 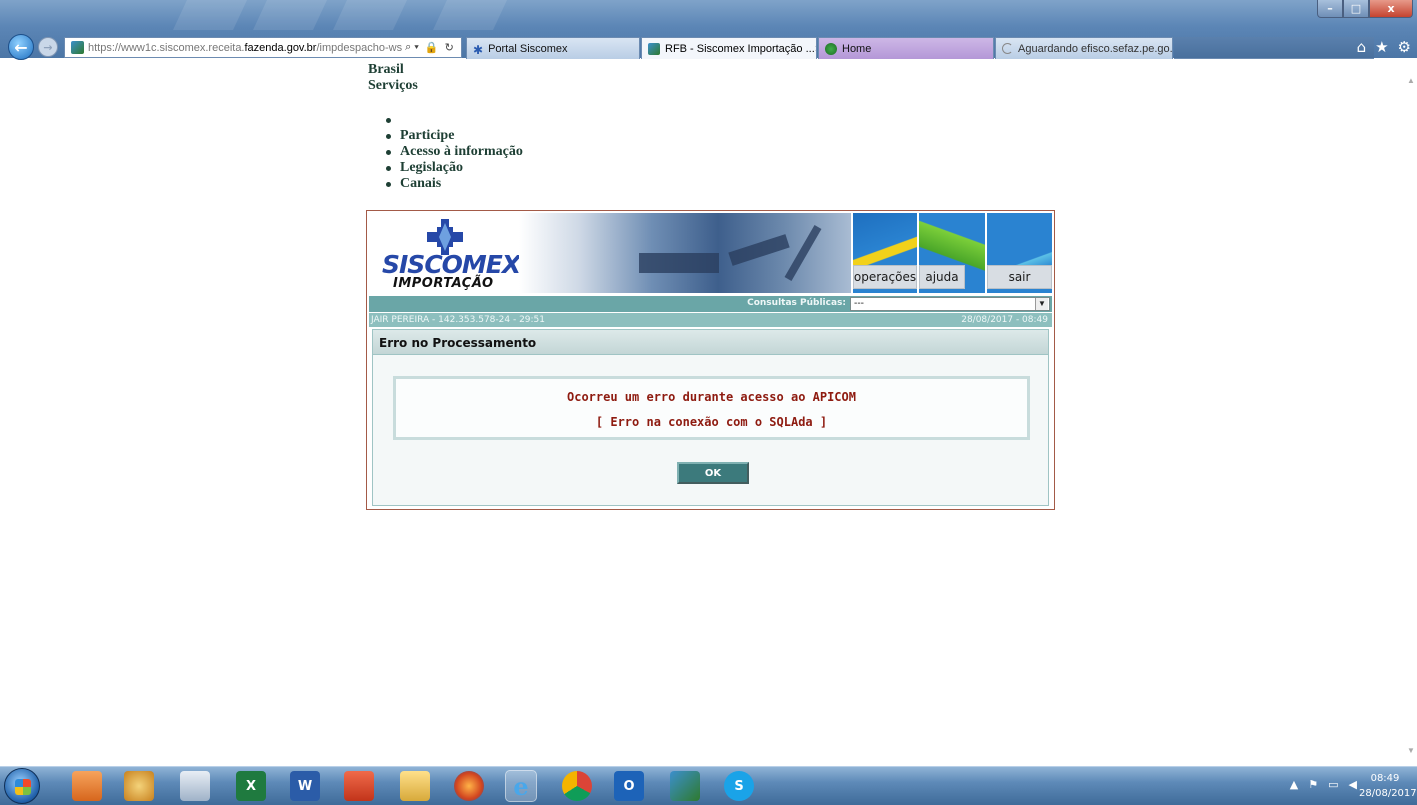 I want to click on nav-operacoes-tile: operações, so click(x=885, y=253).